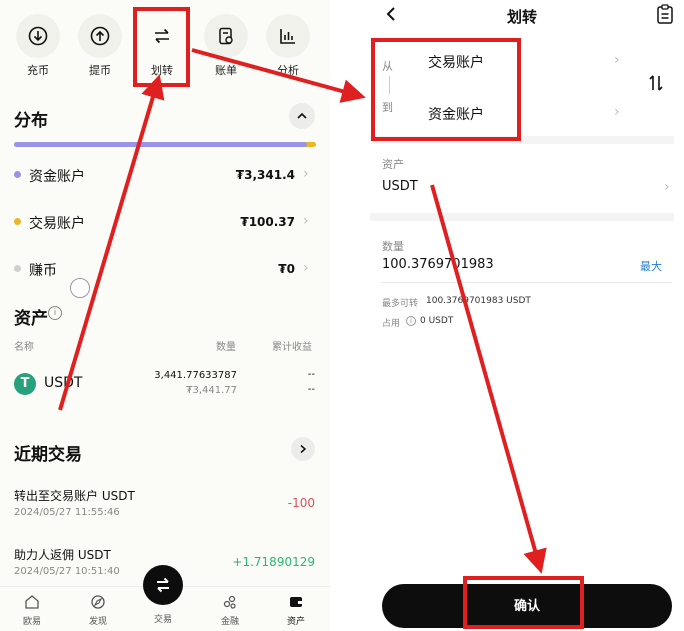 This screenshot has height=631, width=684. What do you see at coordinates (488, 379) in the screenshot?
I see `arrow-to-confirm` at bounding box center [488, 379].